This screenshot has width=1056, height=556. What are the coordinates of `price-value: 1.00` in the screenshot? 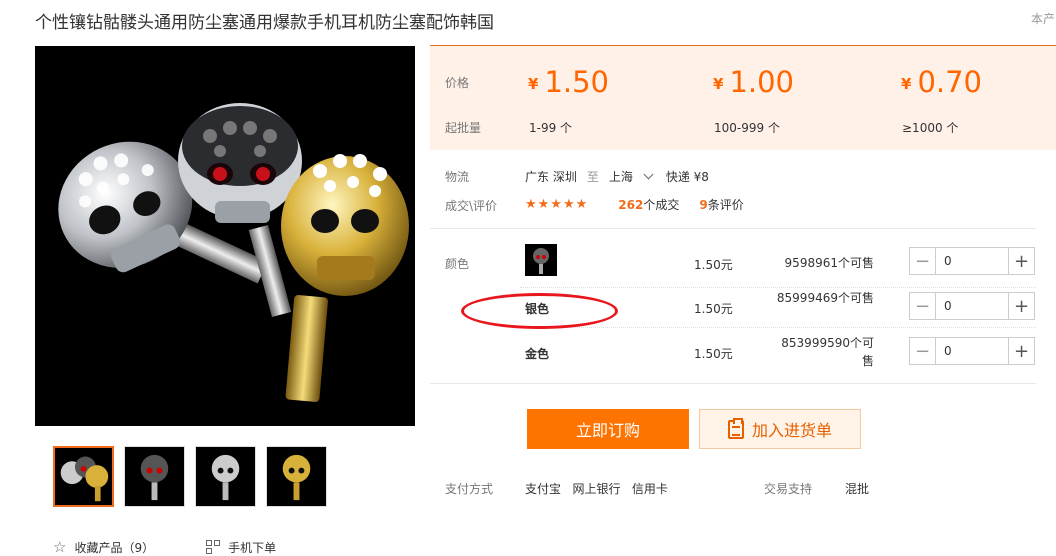 It's located at (762, 82).